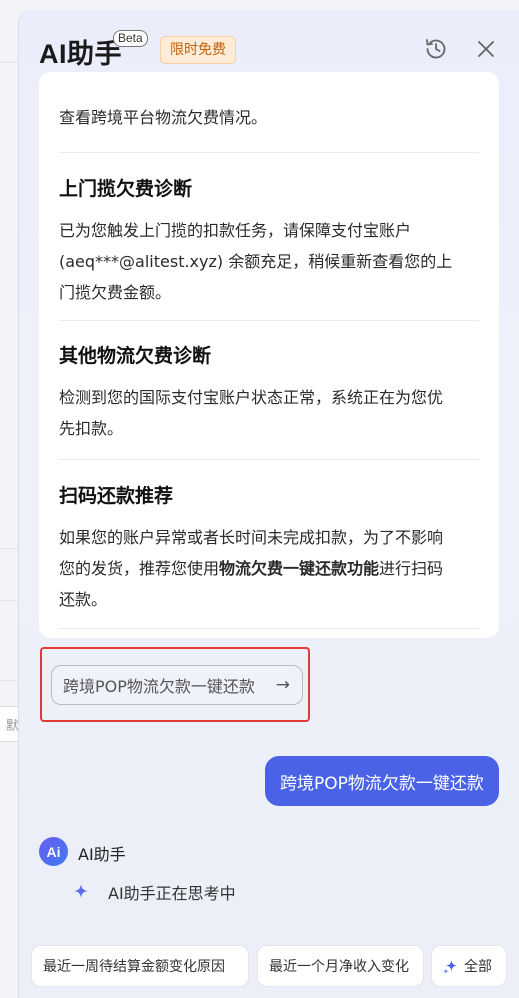  Describe the element at coordinates (251, 537) in the screenshot. I see `body-line: 如果您的账户异常或者长时间未完成扣款，为了不影响` at that location.